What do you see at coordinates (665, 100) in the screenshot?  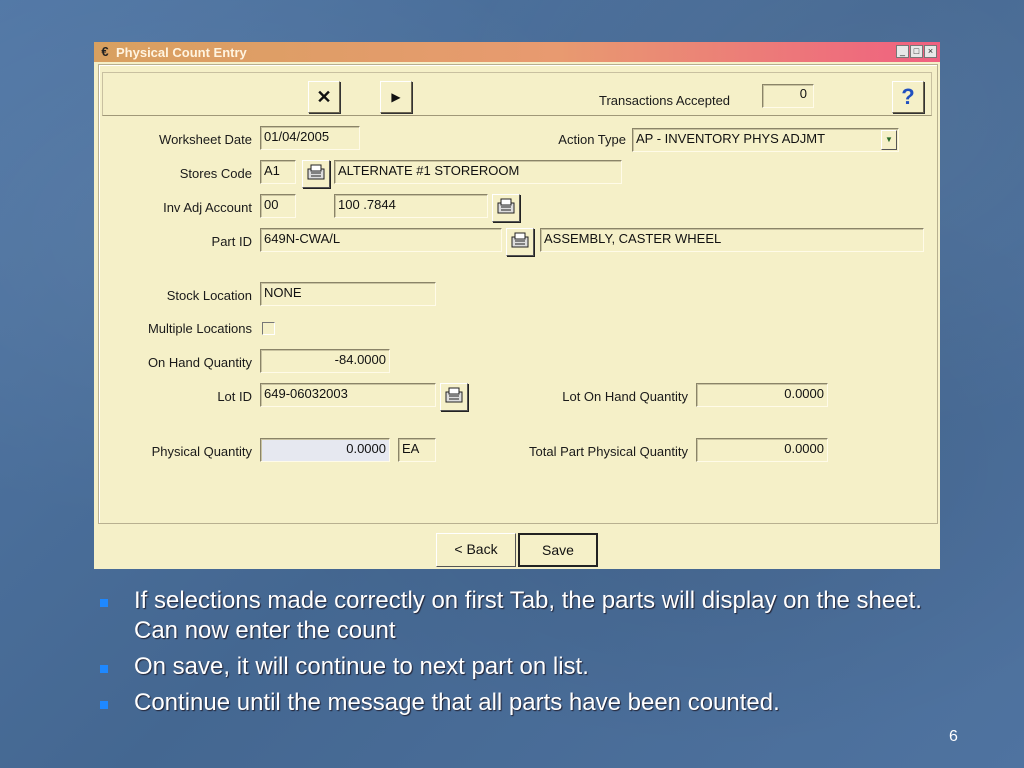 I see `transactions-accepted-label: Transactions Accepted` at bounding box center [665, 100].